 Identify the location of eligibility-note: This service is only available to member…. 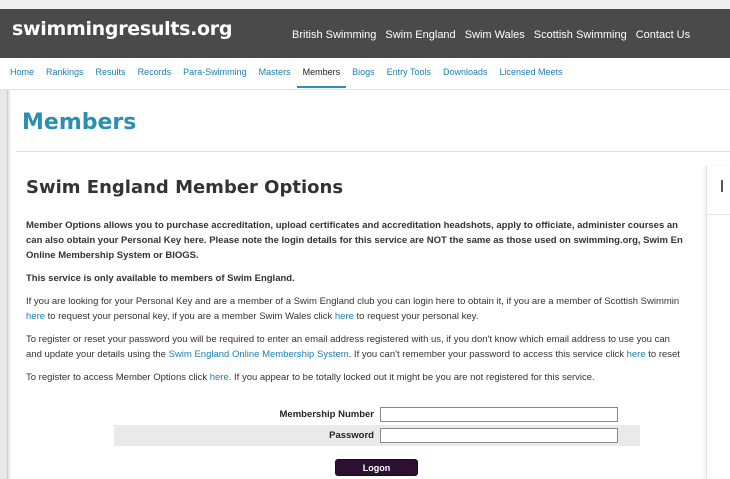
(160, 278).